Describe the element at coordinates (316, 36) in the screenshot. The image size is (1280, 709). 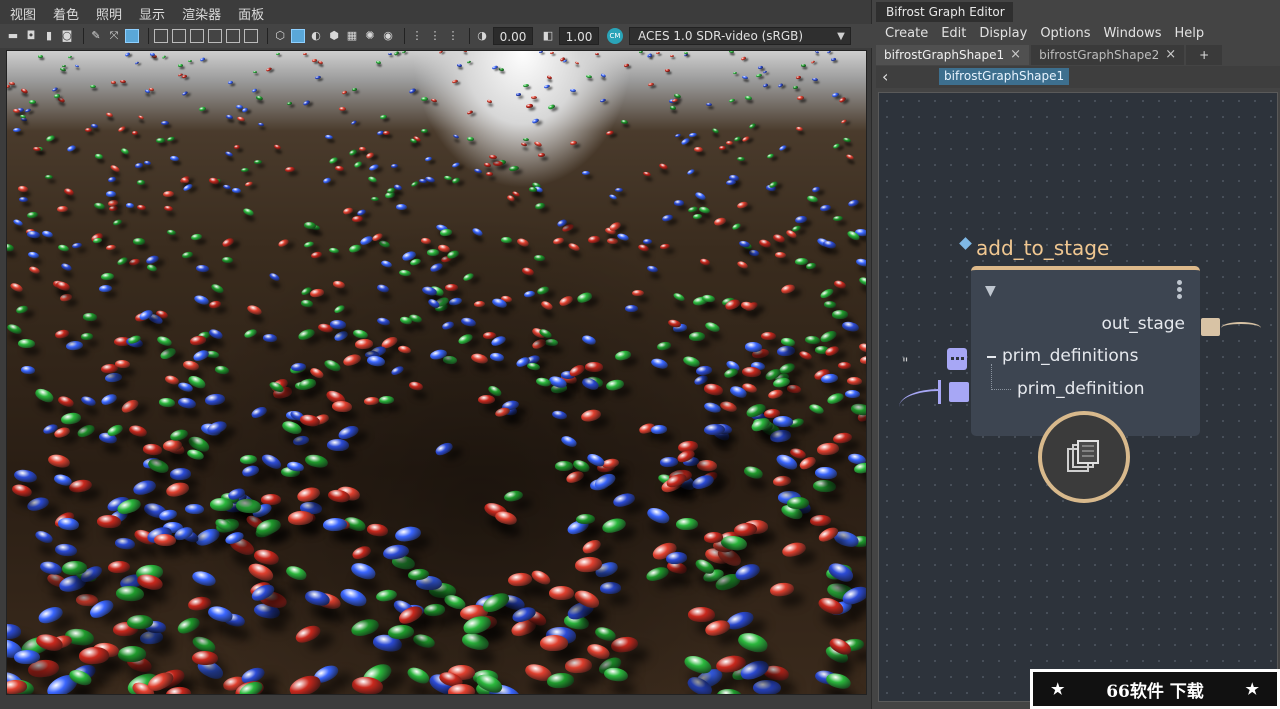
I see `default-material-icon: ◐` at that location.